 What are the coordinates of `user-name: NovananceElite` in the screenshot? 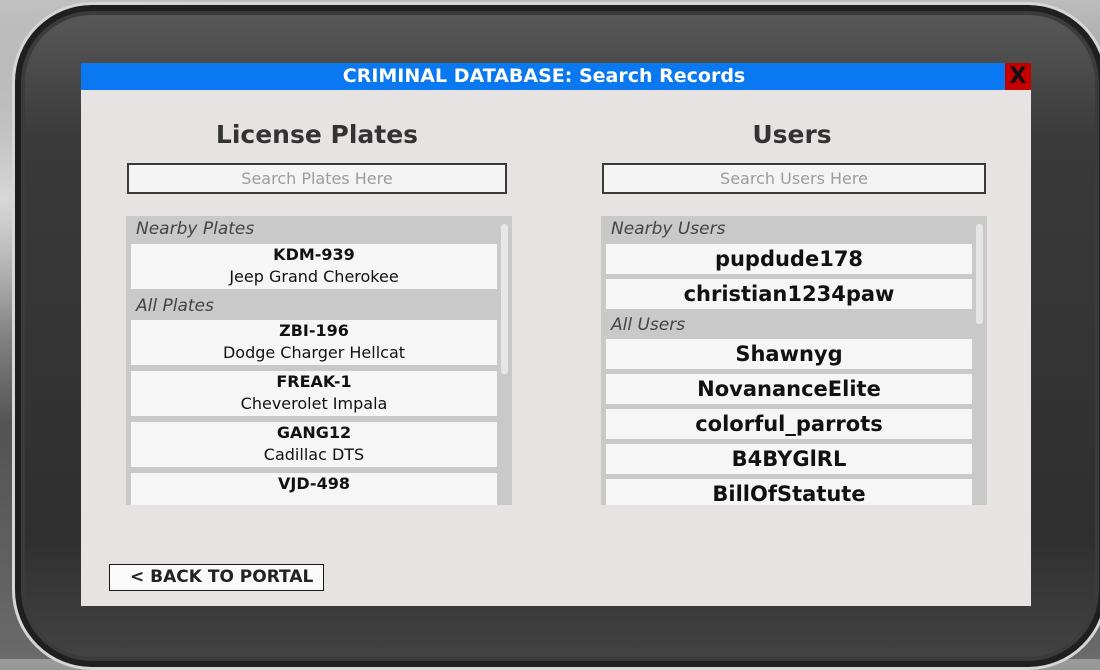 It's located at (789, 389).